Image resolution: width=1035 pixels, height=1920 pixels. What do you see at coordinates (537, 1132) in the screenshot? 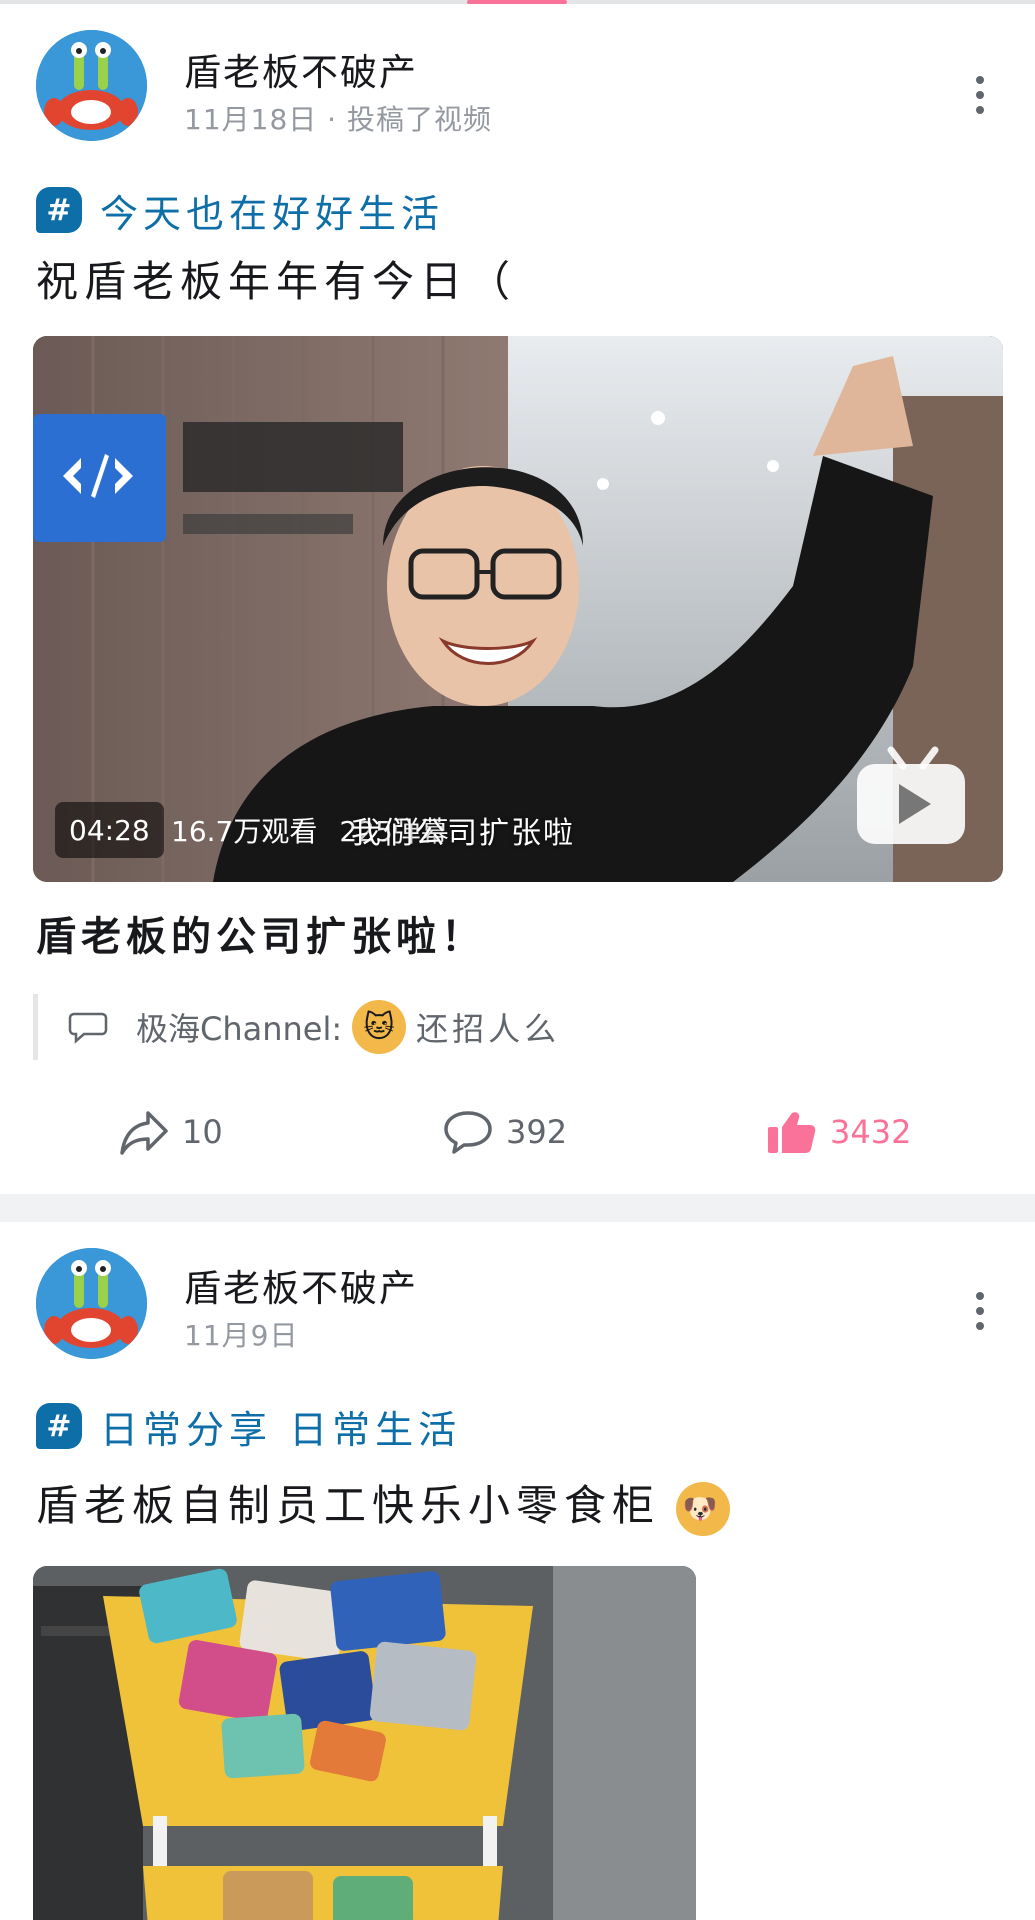
I see `comment-count: 392` at bounding box center [537, 1132].